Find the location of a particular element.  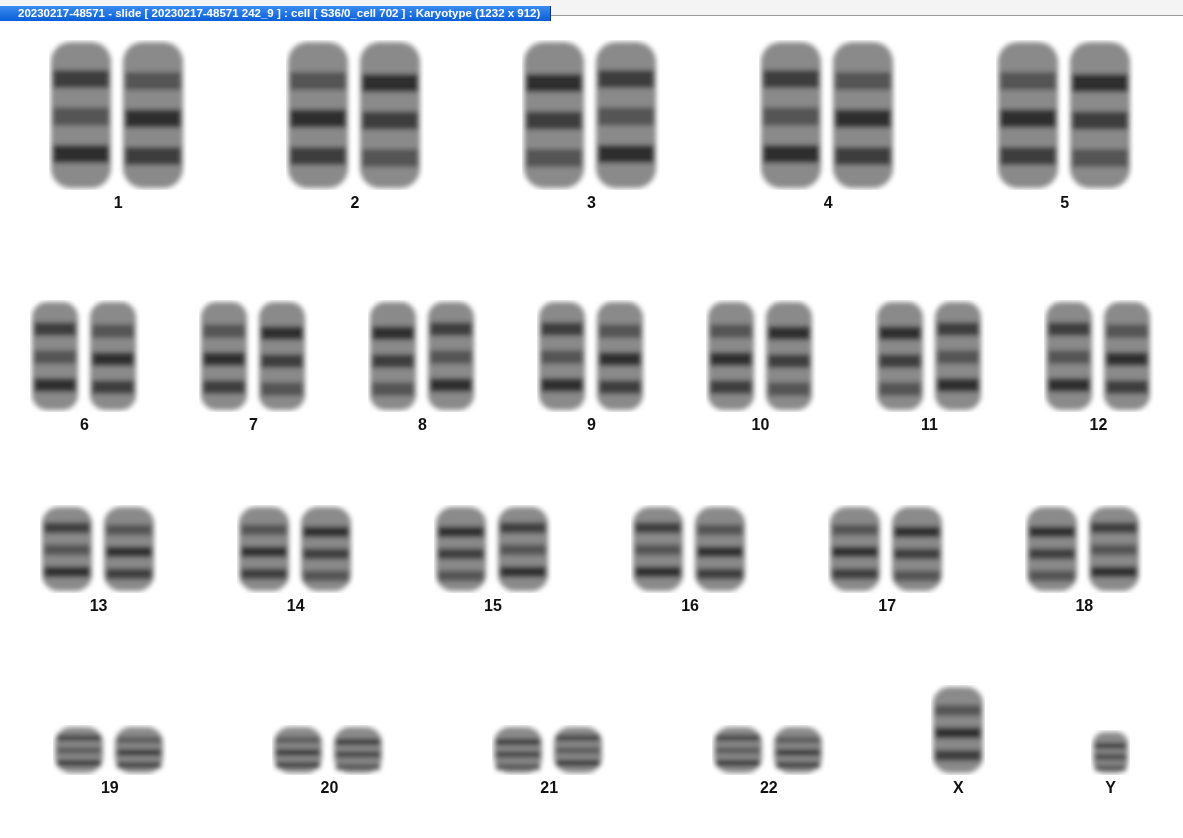

chromosome-label: 21 is located at coordinates (549, 788).